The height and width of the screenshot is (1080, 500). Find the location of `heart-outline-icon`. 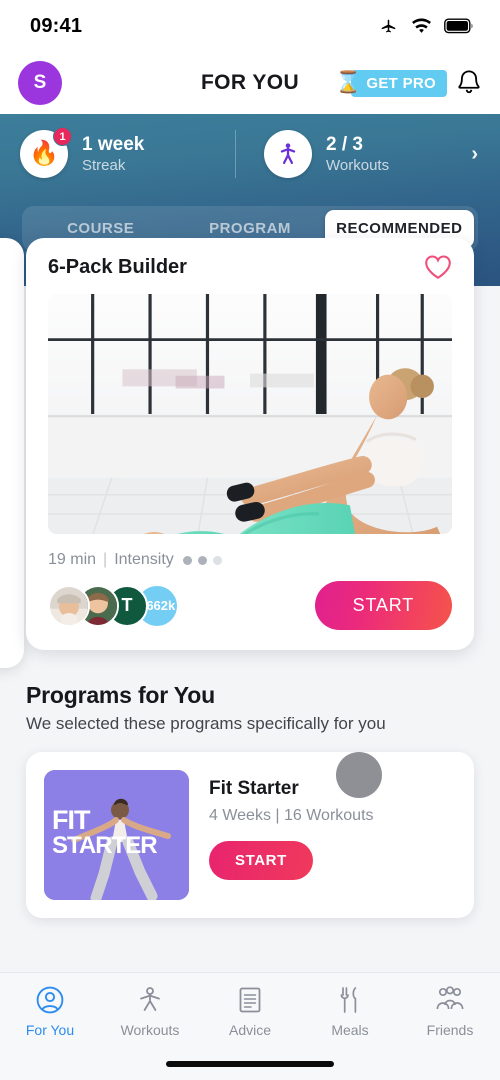

heart-outline-icon is located at coordinates (438, 267).